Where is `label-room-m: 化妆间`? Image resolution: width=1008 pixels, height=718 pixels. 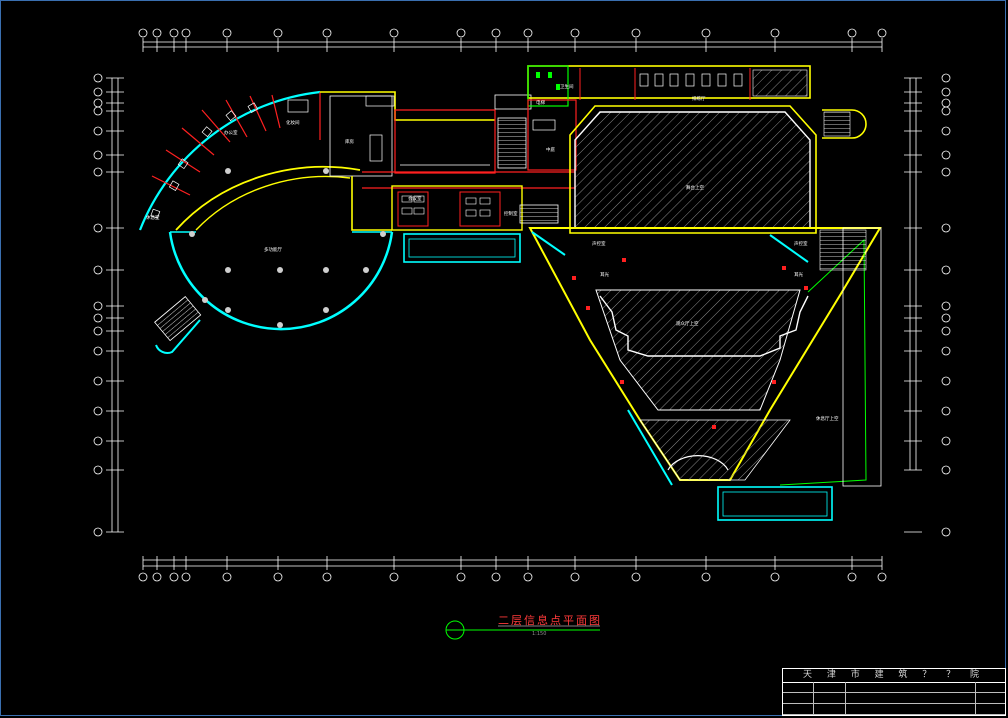
label-room-m: 化妆间 is located at coordinates (293, 122).